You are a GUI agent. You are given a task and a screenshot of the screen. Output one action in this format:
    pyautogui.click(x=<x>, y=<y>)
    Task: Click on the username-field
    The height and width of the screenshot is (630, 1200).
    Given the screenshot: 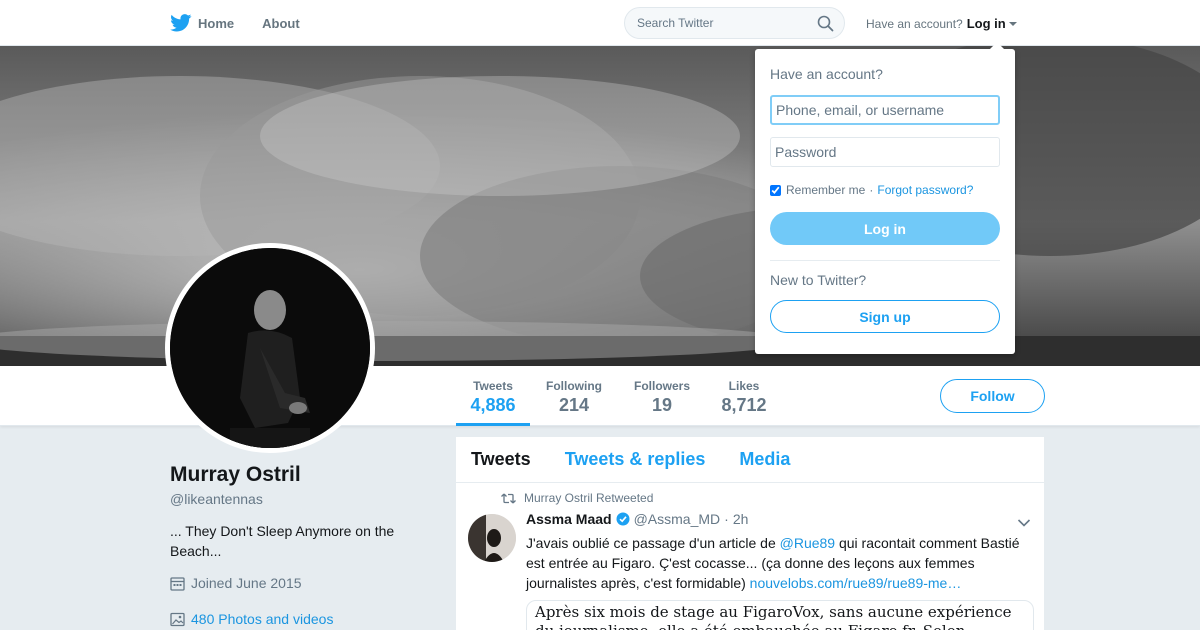 What is the action you would take?
    pyautogui.click(x=885, y=110)
    